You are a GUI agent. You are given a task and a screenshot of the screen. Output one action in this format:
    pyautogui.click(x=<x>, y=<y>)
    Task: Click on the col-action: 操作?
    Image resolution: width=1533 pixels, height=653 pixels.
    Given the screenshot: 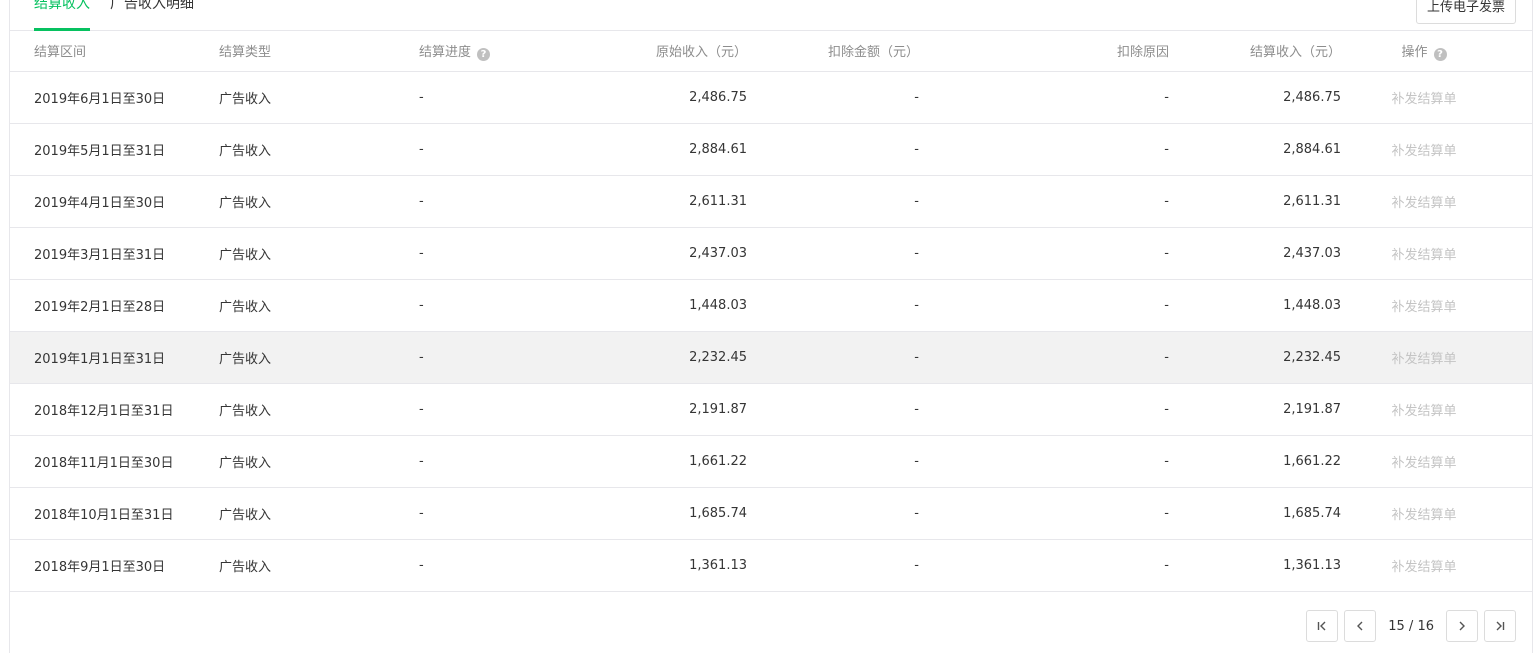 What is the action you would take?
    pyautogui.click(x=1436, y=51)
    